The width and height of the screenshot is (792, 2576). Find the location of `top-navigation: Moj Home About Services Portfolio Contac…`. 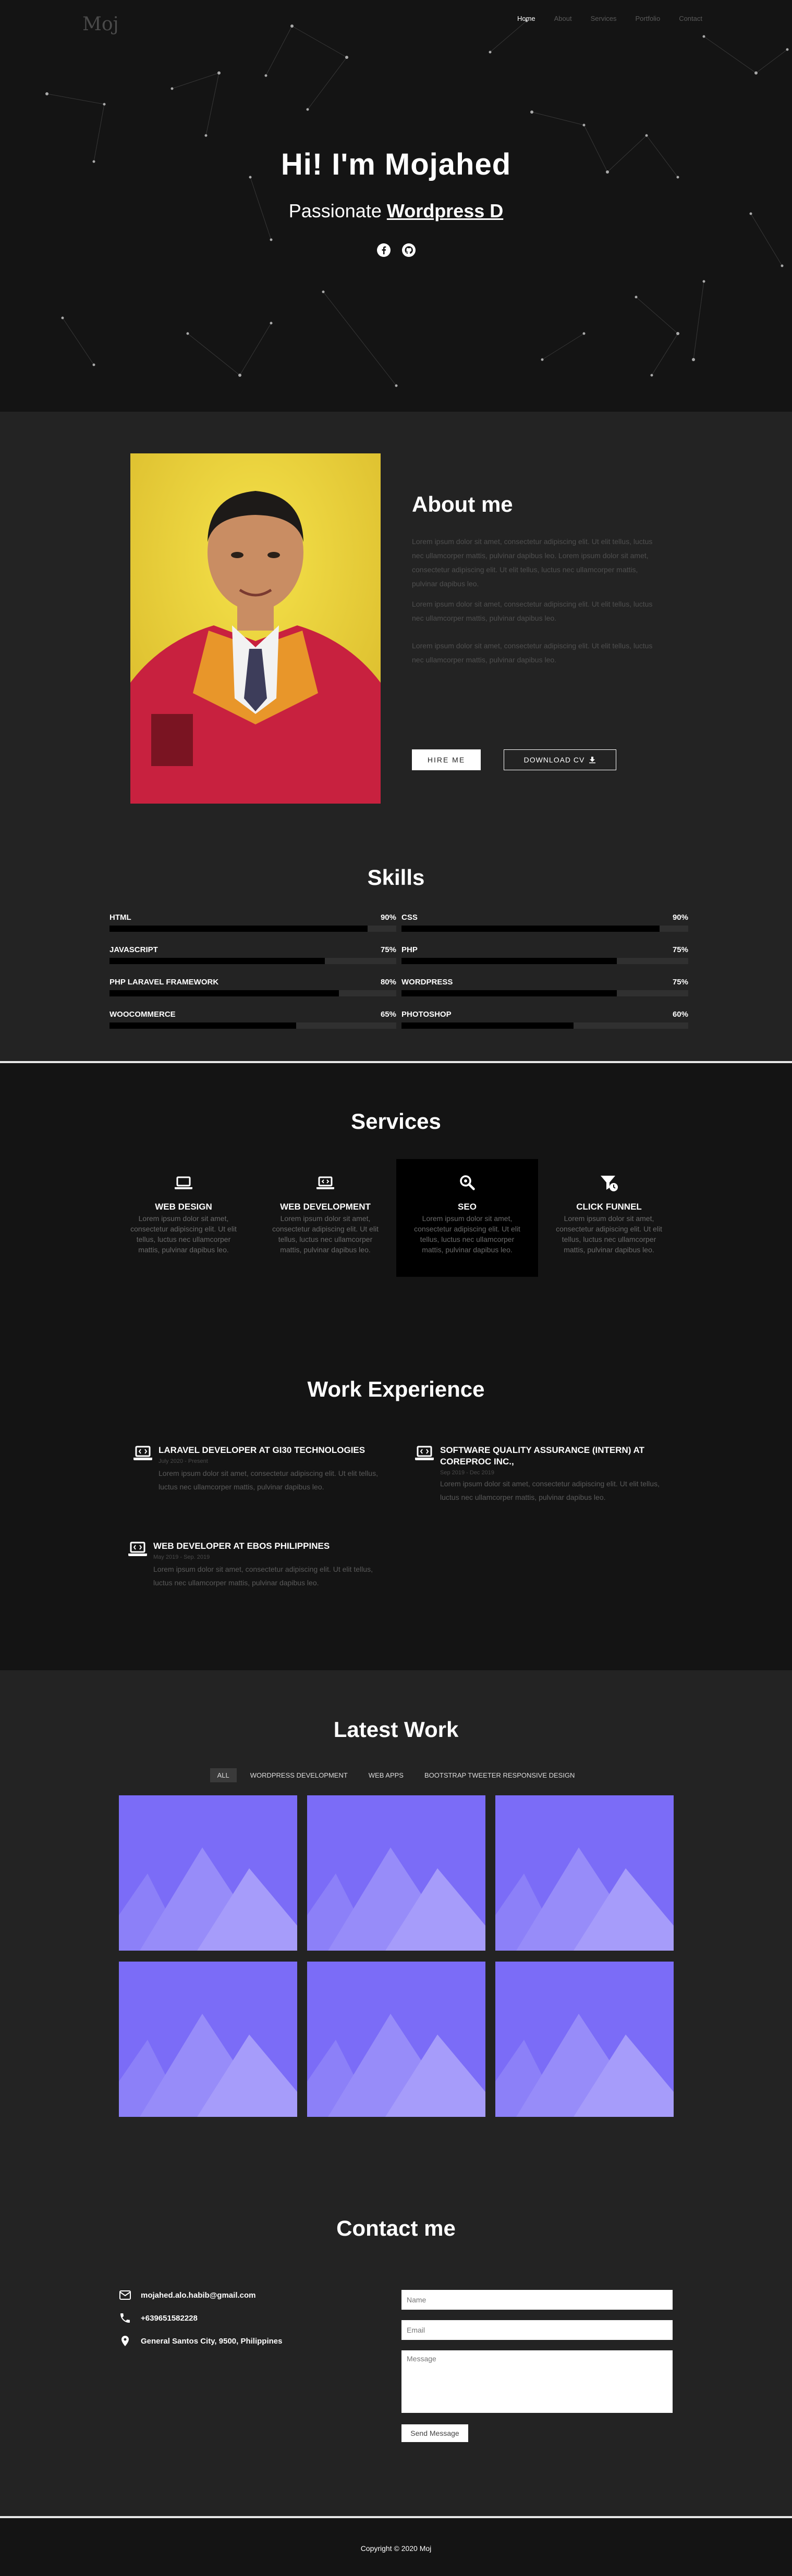

top-navigation: Moj Home About Services Portfolio Contac… is located at coordinates (396, 24).